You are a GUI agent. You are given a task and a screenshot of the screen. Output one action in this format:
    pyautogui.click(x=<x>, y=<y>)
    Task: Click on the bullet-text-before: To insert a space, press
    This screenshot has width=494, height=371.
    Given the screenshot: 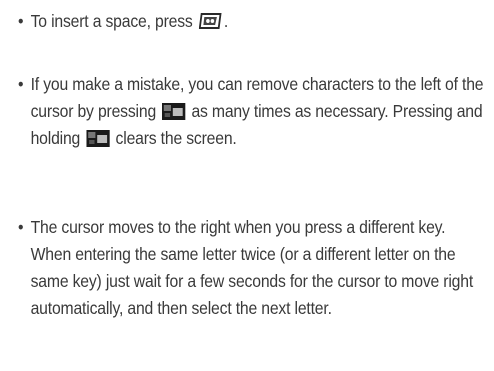 What is the action you would take?
    pyautogui.click(x=111, y=21)
    